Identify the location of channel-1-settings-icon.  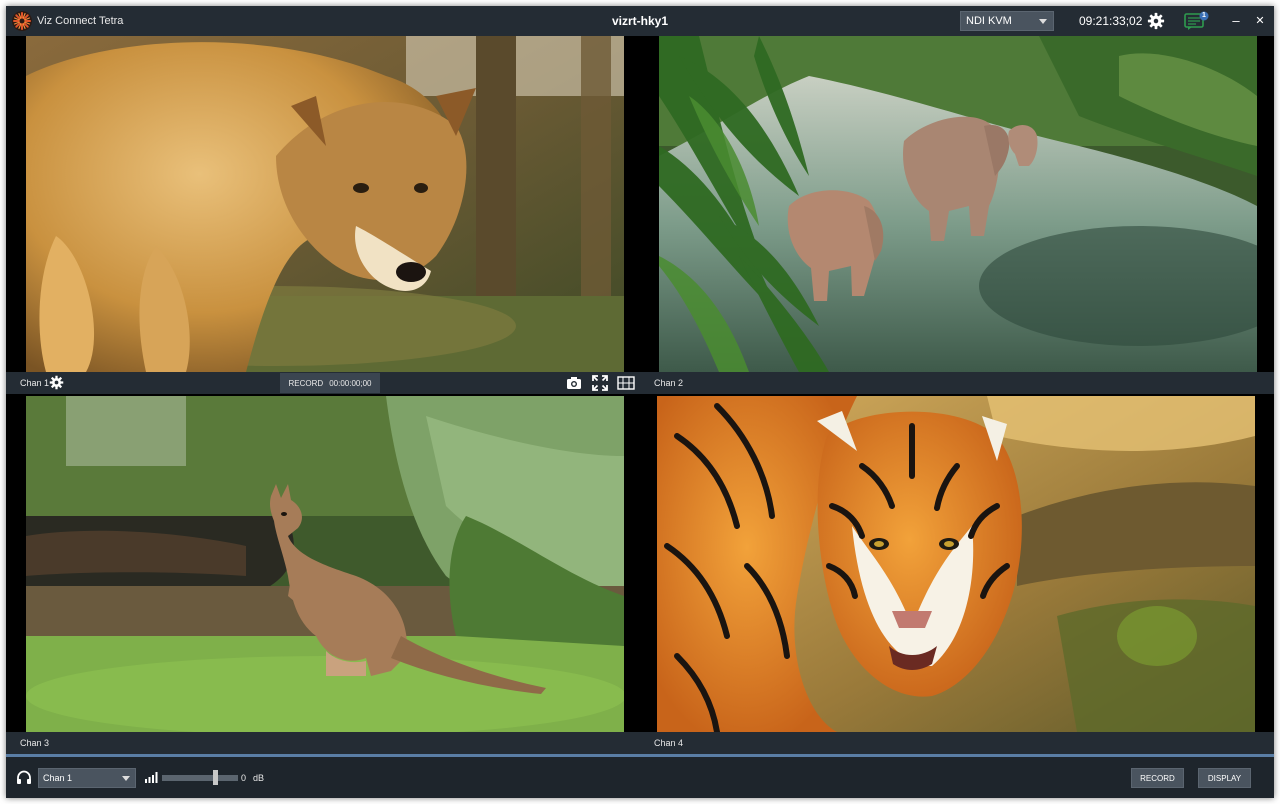
(56, 382).